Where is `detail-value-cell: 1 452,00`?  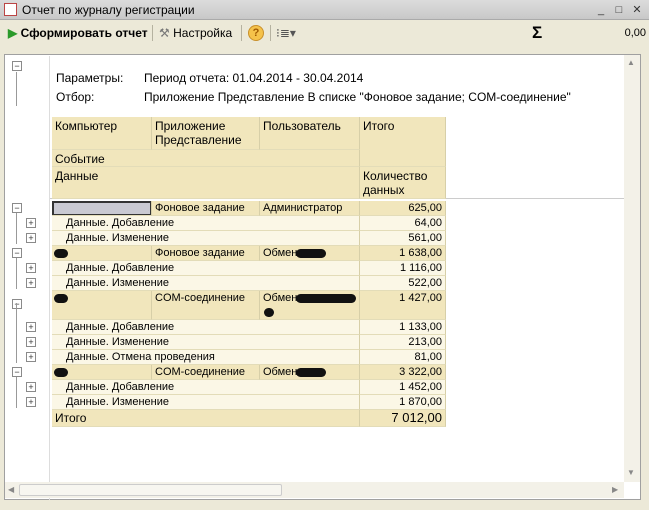 detail-value-cell: 1 452,00 is located at coordinates (403, 387).